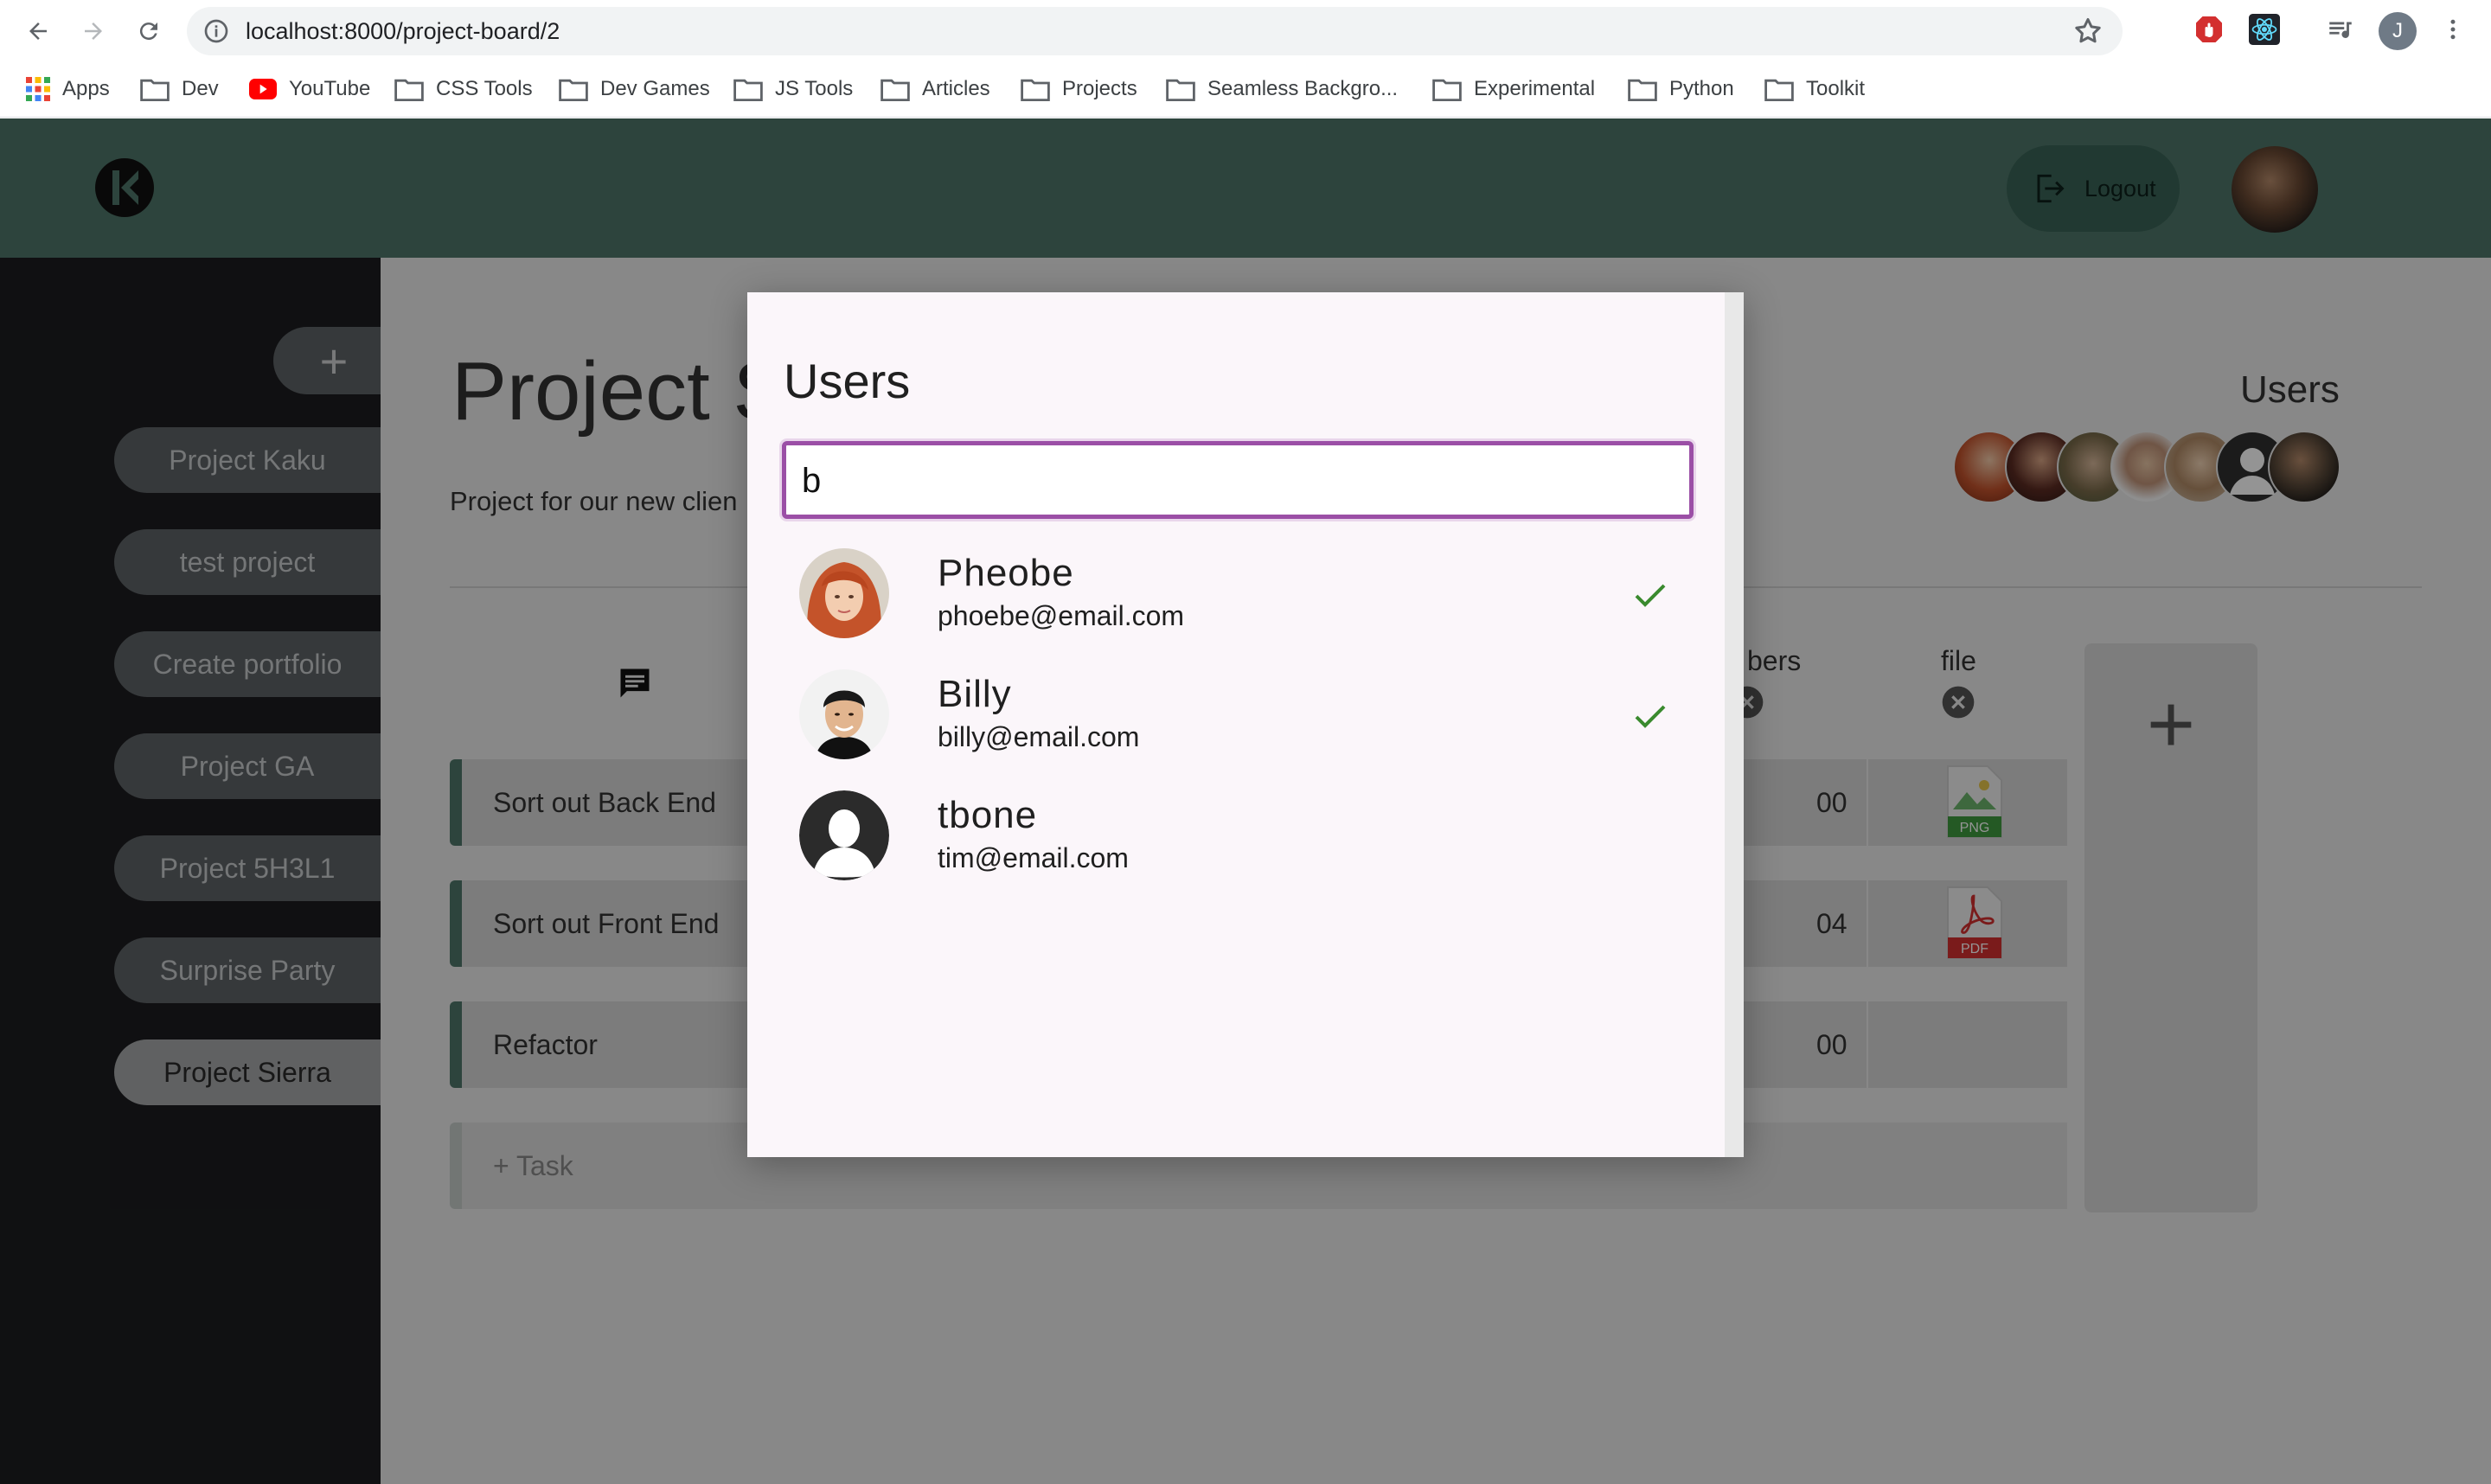  Describe the element at coordinates (1240, 836) in the screenshot. I see `user-list-item: tbone tim@email.com` at that location.